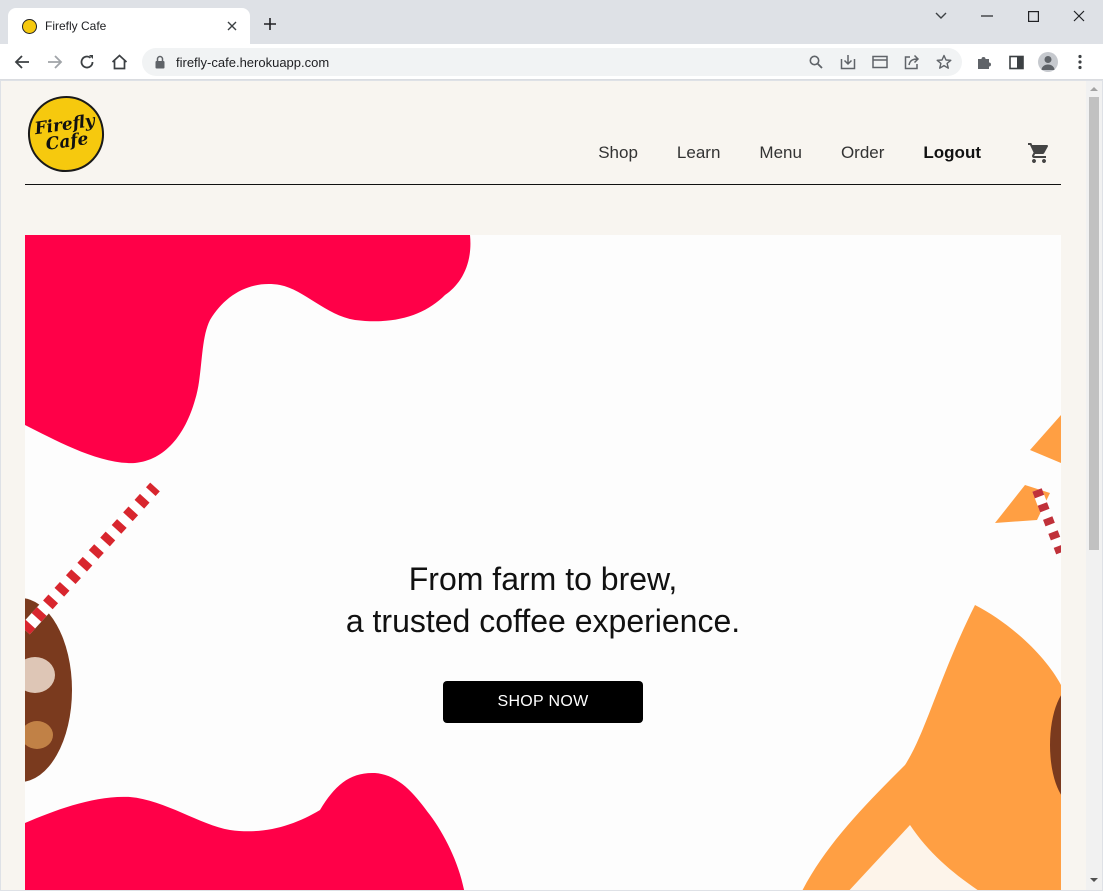 The image size is (1103, 891). I want to click on reload-icon, so click(87, 62).